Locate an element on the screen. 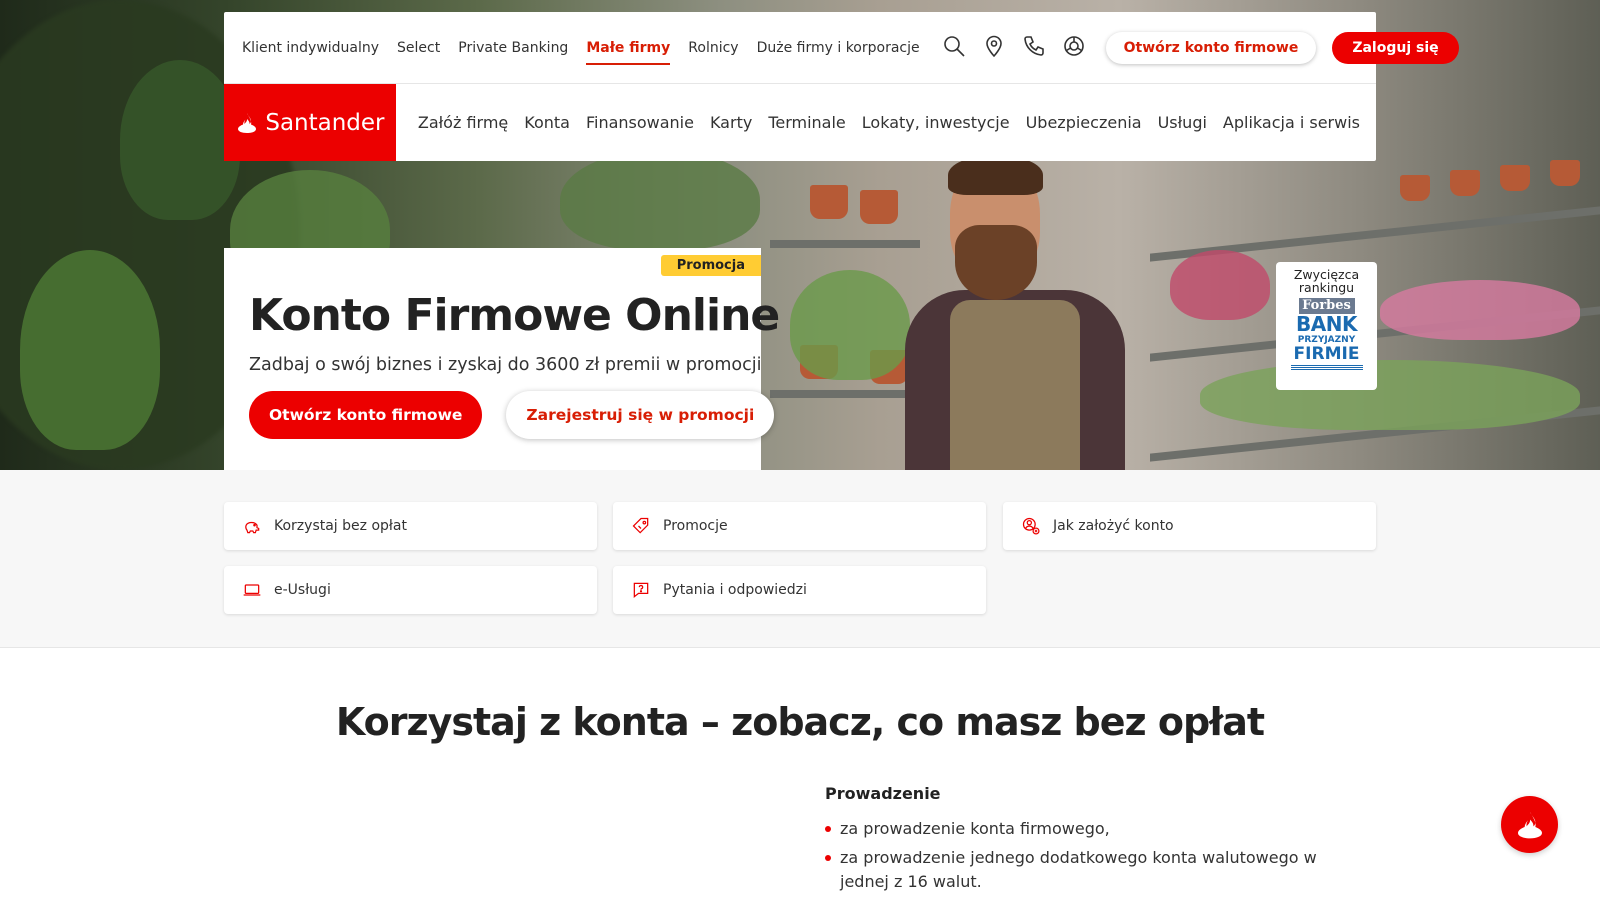 This screenshot has width=1600, height=900. nav-lokaty-inwestycje: Lokaty, inwestycje is located at coordinates (936, 122).